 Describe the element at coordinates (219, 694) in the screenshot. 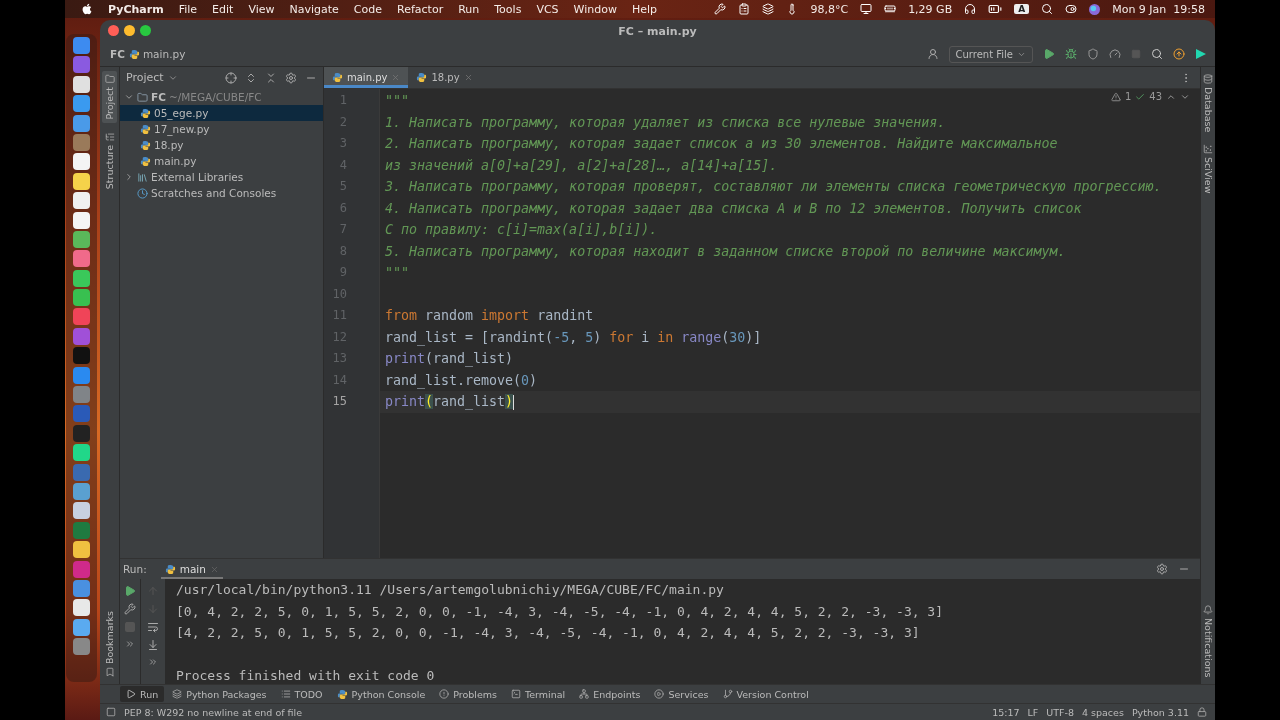

I see `tool-window-button: Python Packages` at that location.